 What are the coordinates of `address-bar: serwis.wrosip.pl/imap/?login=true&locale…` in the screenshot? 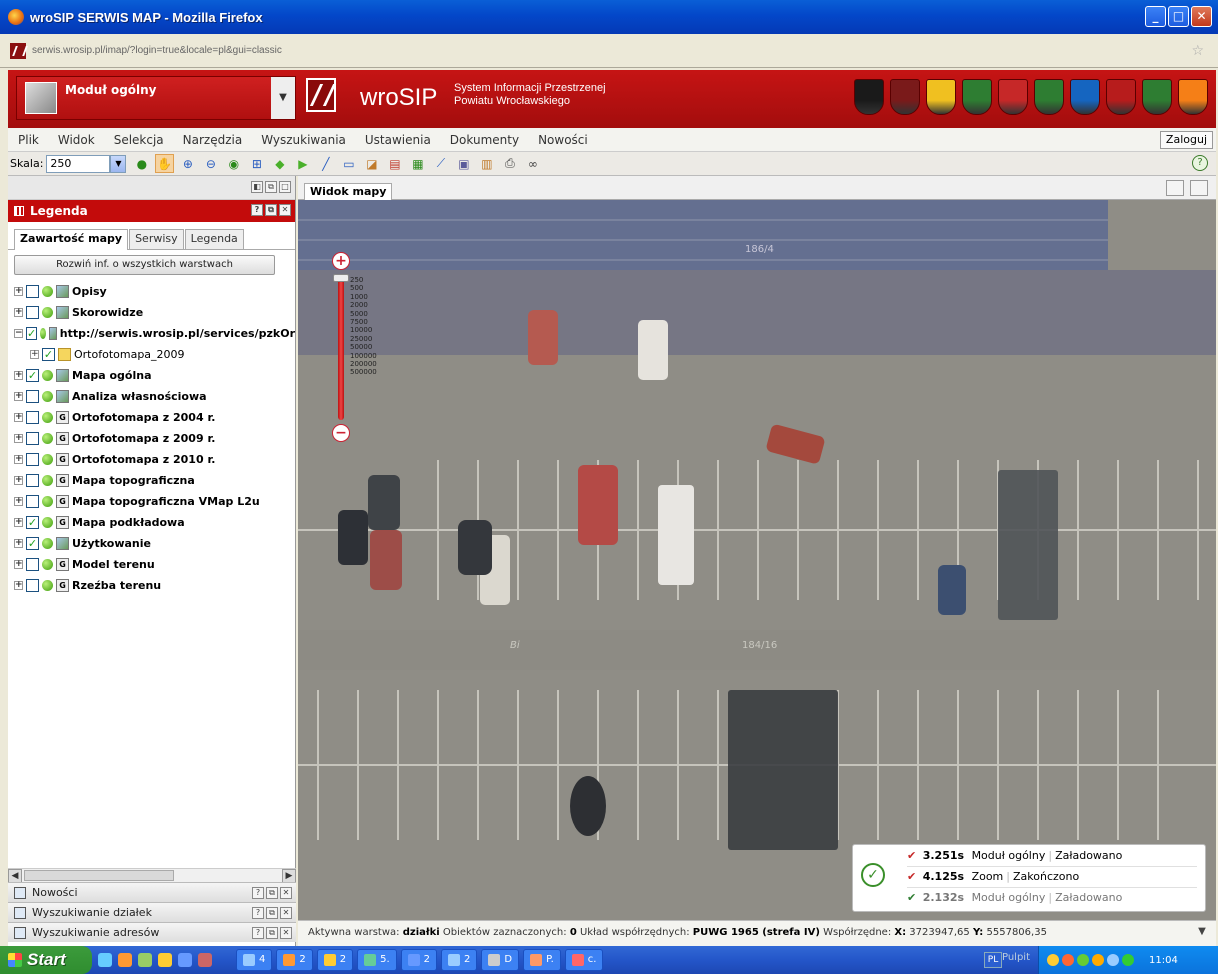 It's located at (609, 51).